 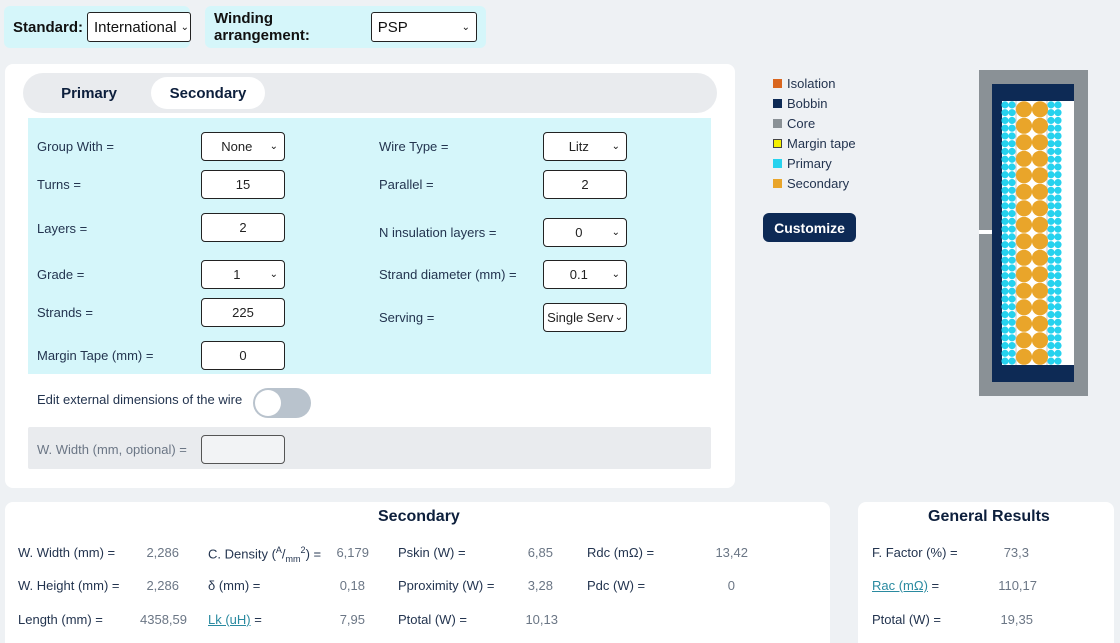 I want to click on margin-tape-label: Margin Tape (mm) =, so click(x=95, y=355).